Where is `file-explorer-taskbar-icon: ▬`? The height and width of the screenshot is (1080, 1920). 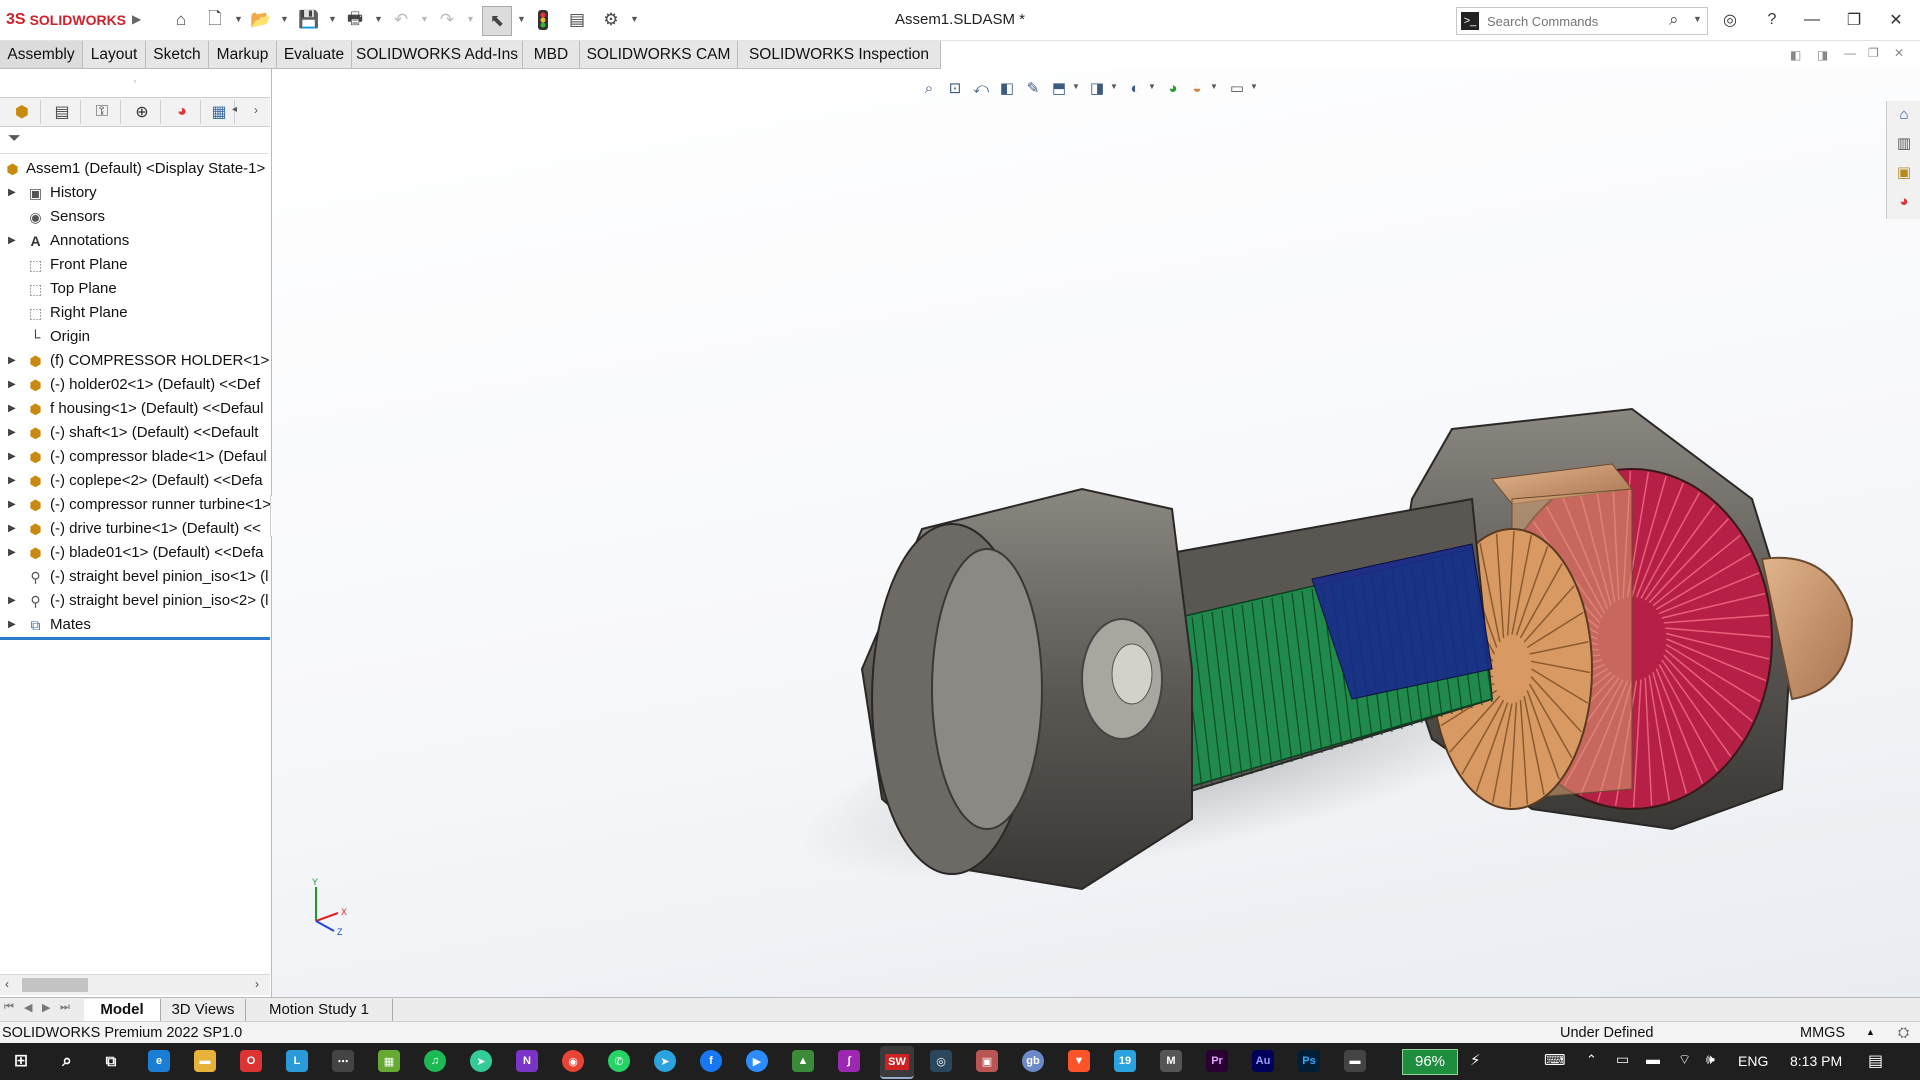
file-explorer-taskbar-icon: ▬ is located at coordinates (205, 1061).